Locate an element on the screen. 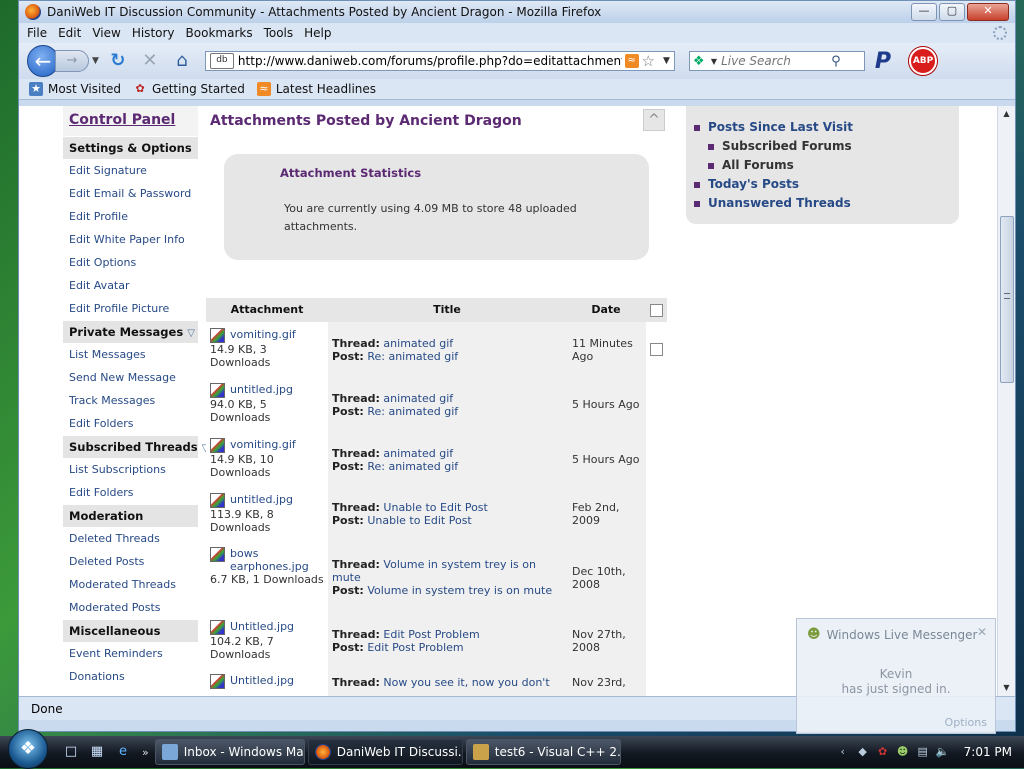 Image resolution: width=1024 pixels, height=769 pixels. chevron-right-icon: » is located at coordinates (145, 752).